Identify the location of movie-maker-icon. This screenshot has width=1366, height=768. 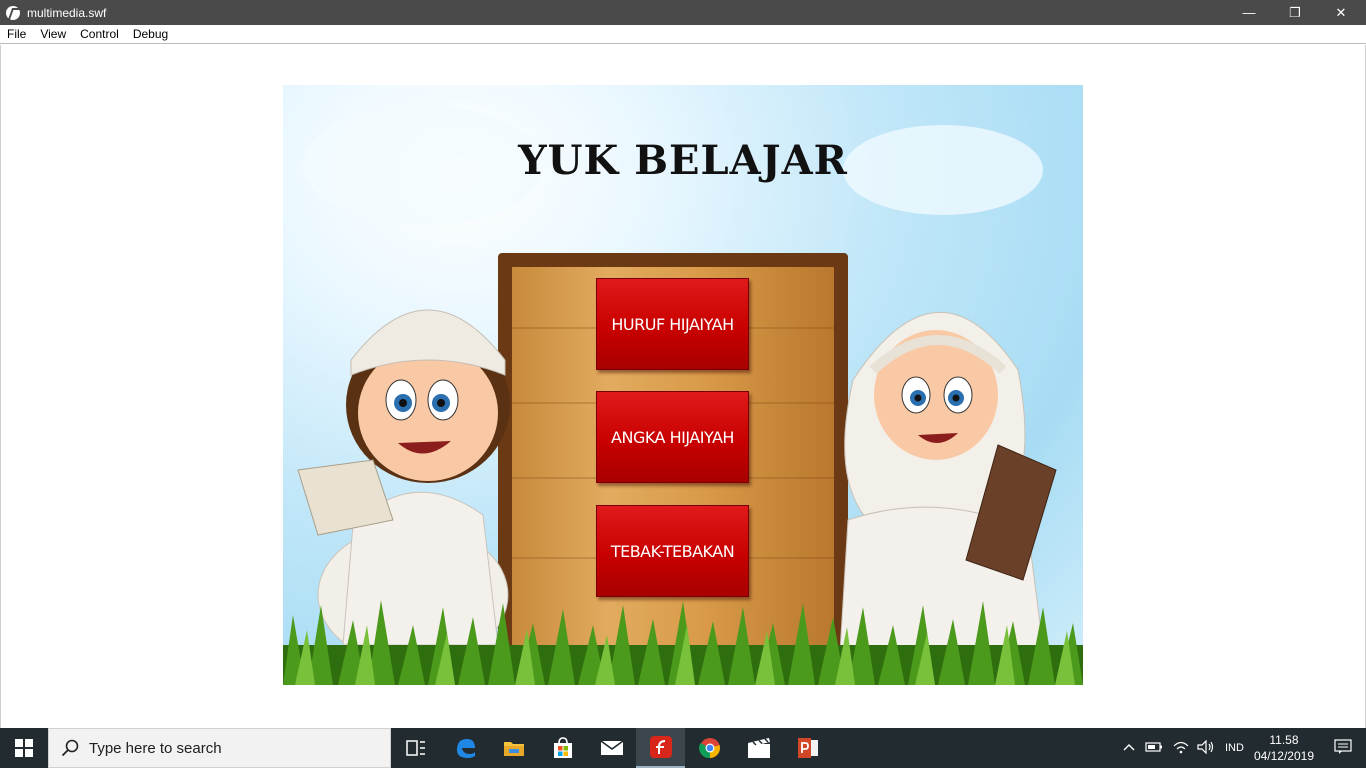
(758, 748).